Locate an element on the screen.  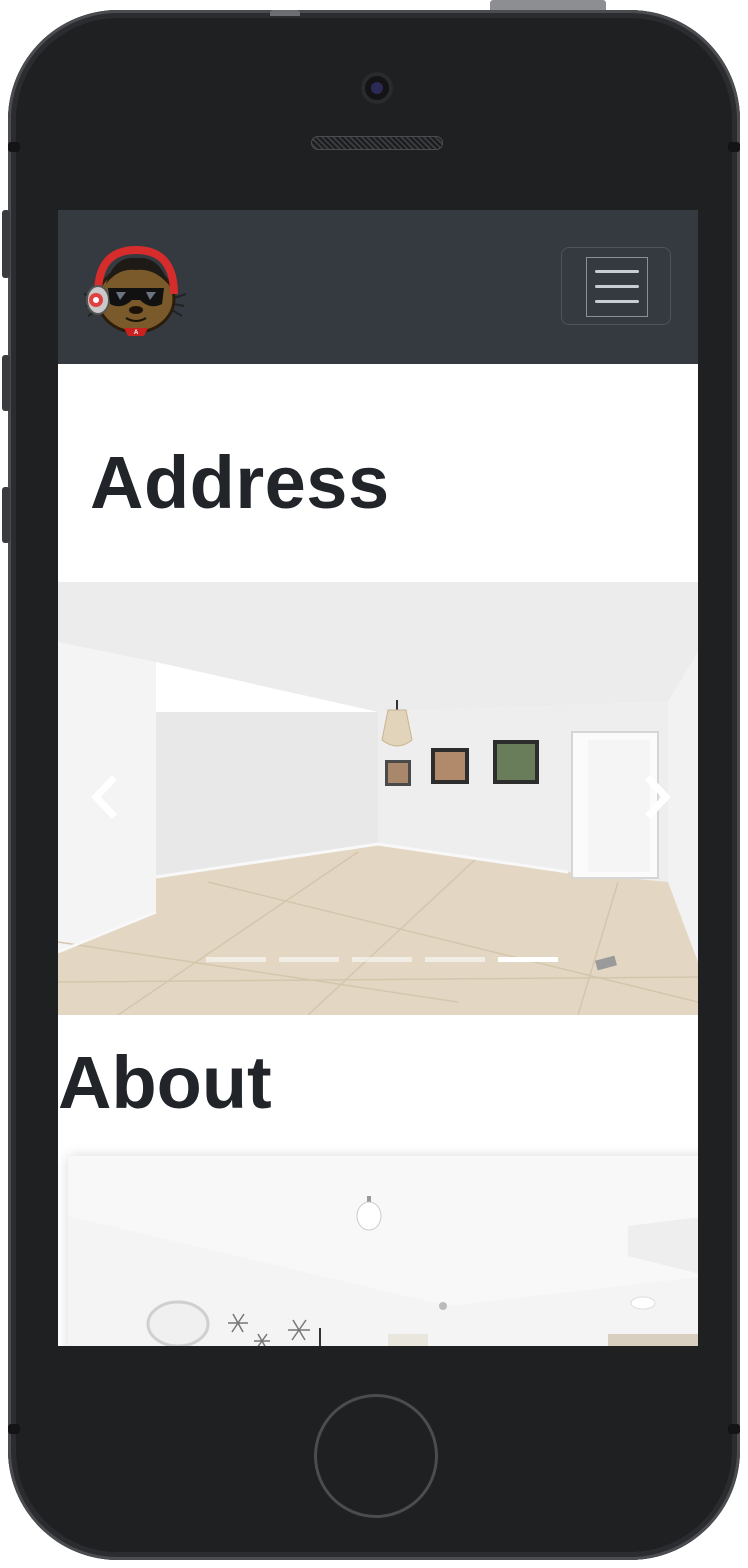
power-button is located at coordinates (548, 5).